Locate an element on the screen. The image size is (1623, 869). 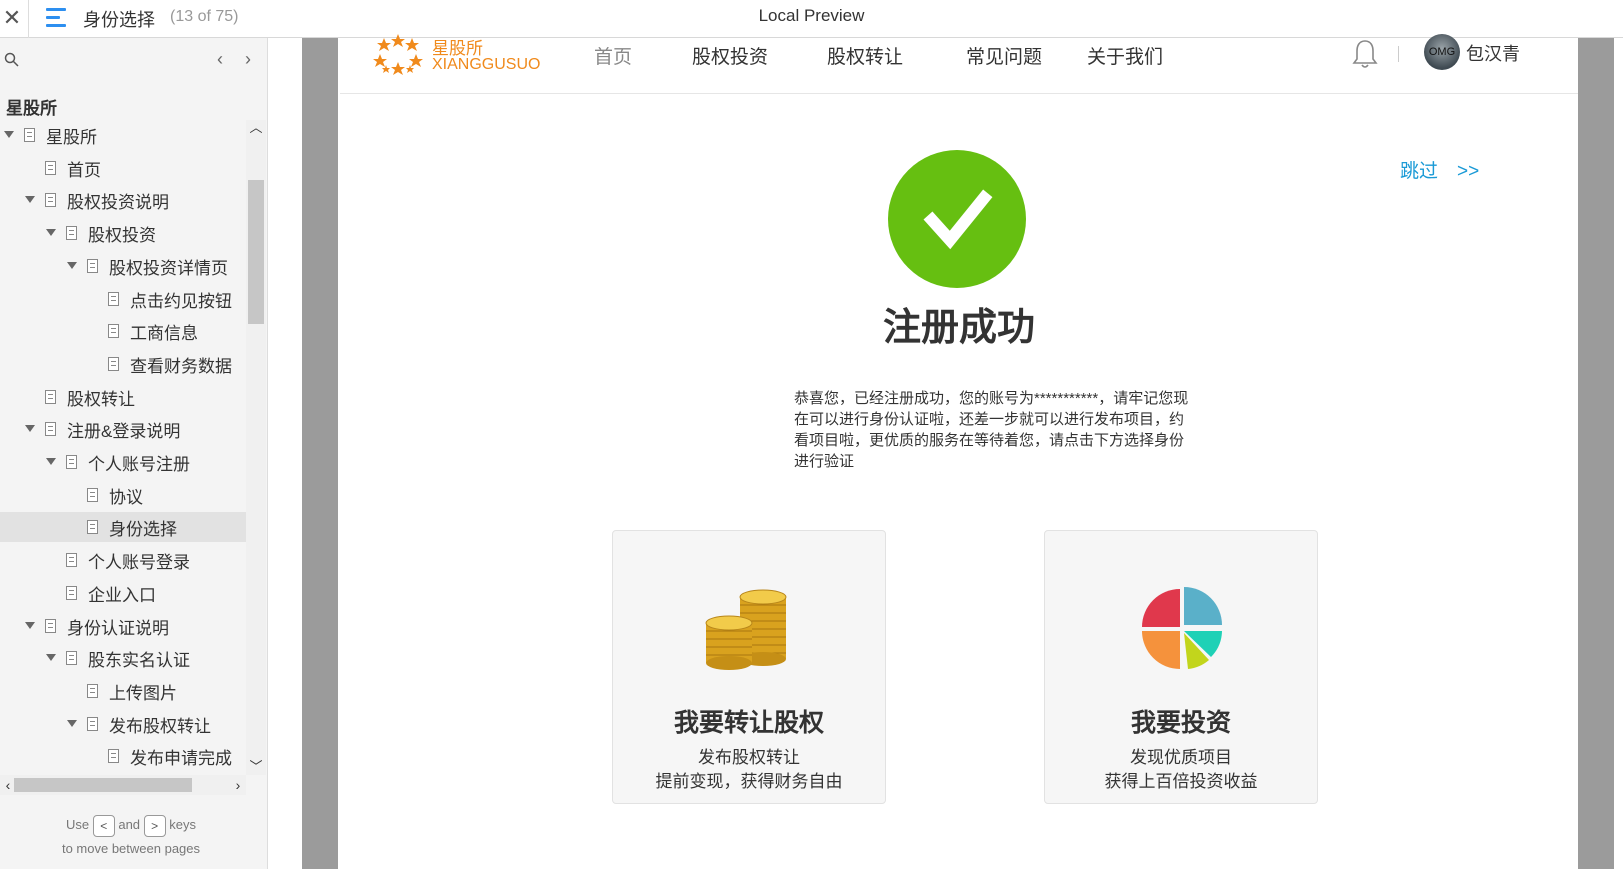
search-icon is located at coordinates (12, 60).